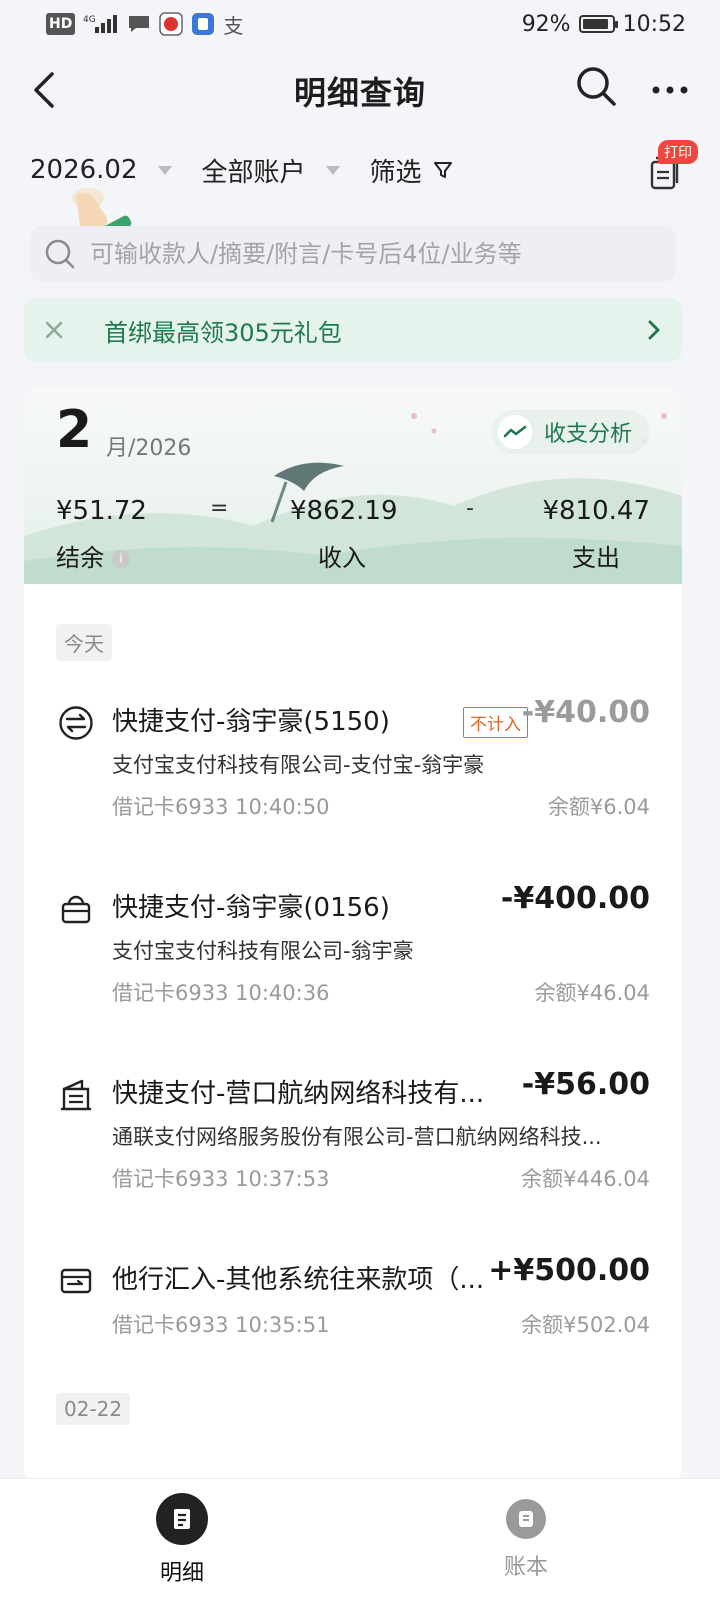 The image size is (720, 1600). Describe the element at coordinates (181, 1573) in the screenshot. I see `tab-details-label: 明细` at that location.